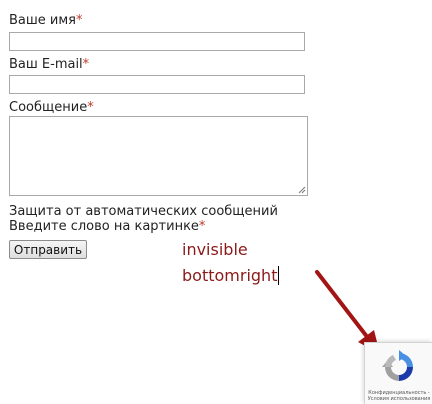 This screenshot has height=404, width=432. What do you see at coordinates (399, 399) in the screenshot?
I see `terms-link: Условия использования` at bounding box center [399, 399].